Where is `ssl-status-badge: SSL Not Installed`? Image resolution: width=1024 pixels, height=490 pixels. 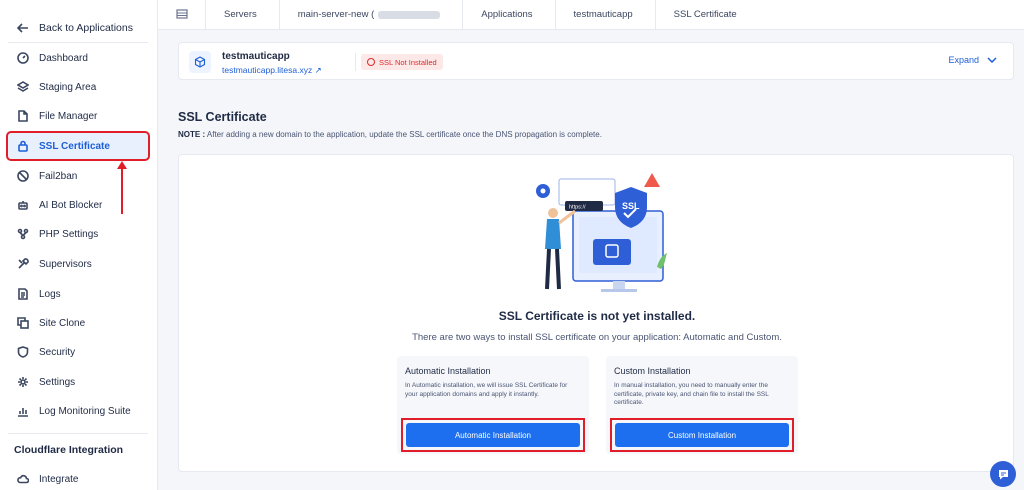 ssl-status-badge: SSL Not Installed is located at coordinates (402, 62).